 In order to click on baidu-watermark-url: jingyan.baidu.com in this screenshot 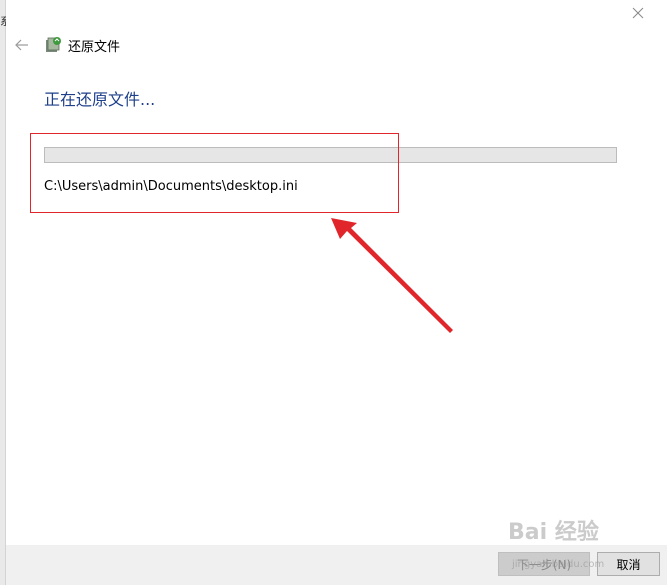, I will do `click(558, 564)`.